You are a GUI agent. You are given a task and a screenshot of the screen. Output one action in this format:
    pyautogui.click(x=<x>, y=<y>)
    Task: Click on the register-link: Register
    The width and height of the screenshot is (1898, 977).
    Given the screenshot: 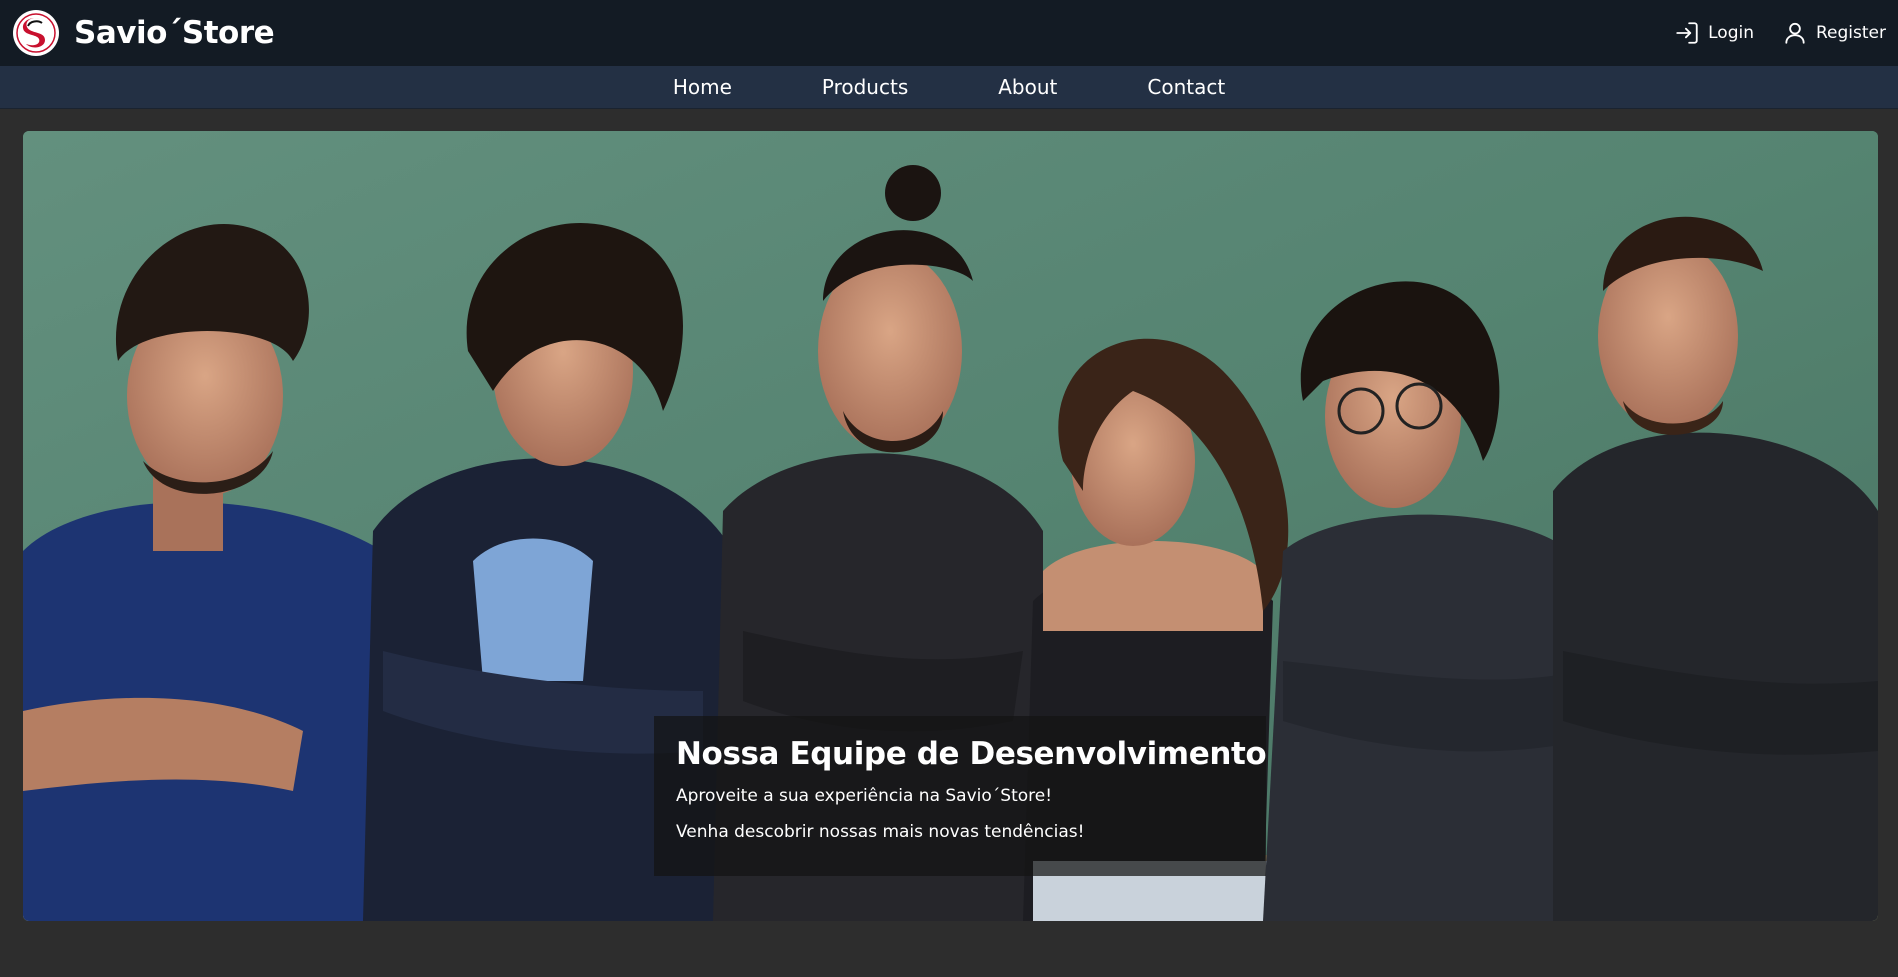 What is the action you would take?
    pyautogui.click(x=1834, y=33)
    